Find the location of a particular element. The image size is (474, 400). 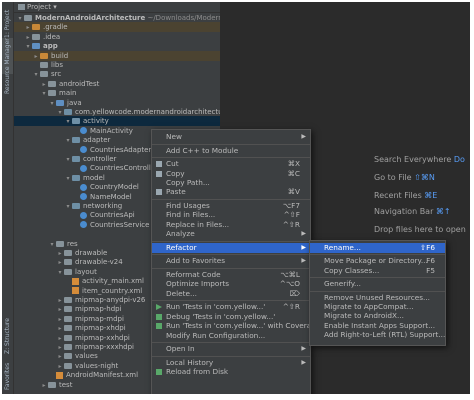

tree-item-label: AndroidManifest.xml is located at coordinates (102, 375).